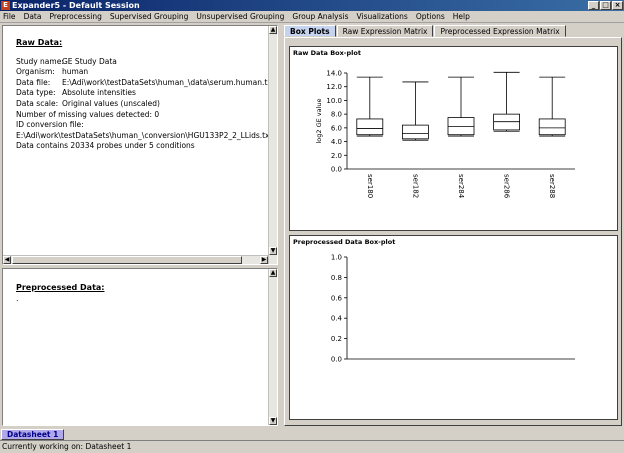 The image size is (624, 453). Describe the element at coordinates (382, 16) in the screenshot. I see `menu-visualizations: Visualizations` at that location.